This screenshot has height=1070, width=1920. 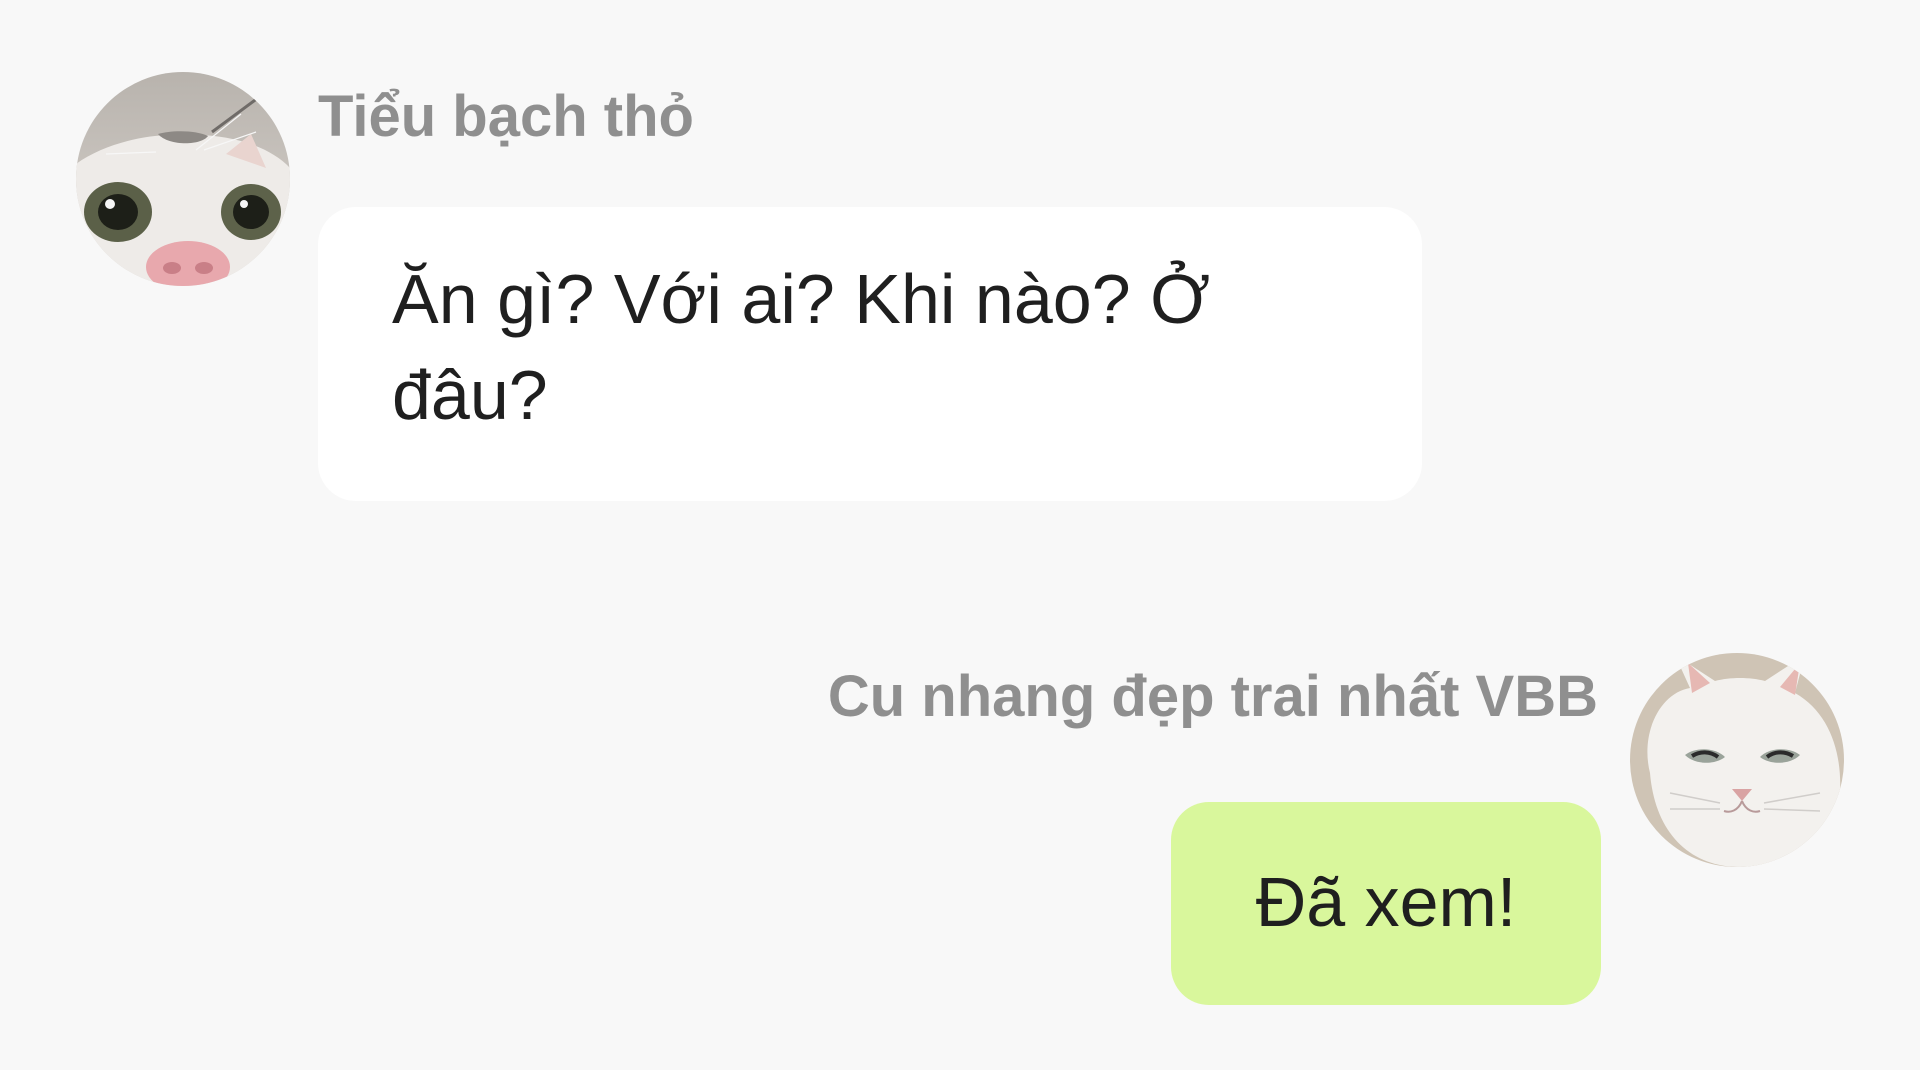 I want to click on white-cat-icon, so click(x=1737, y=760).